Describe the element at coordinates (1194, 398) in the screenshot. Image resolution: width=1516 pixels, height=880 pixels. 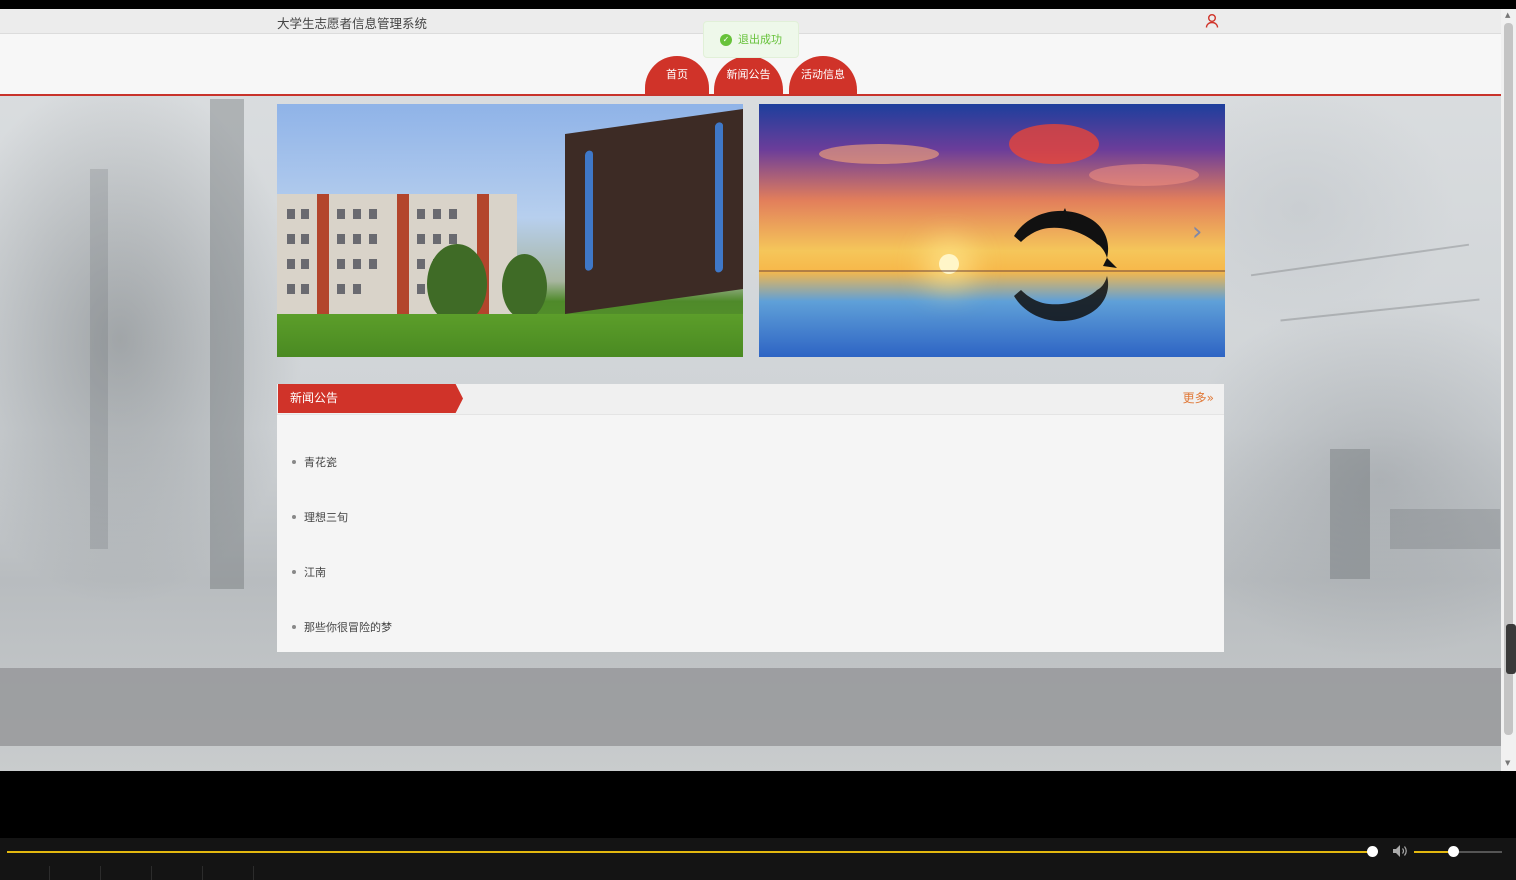
I see `more-label: 更多` at that location.